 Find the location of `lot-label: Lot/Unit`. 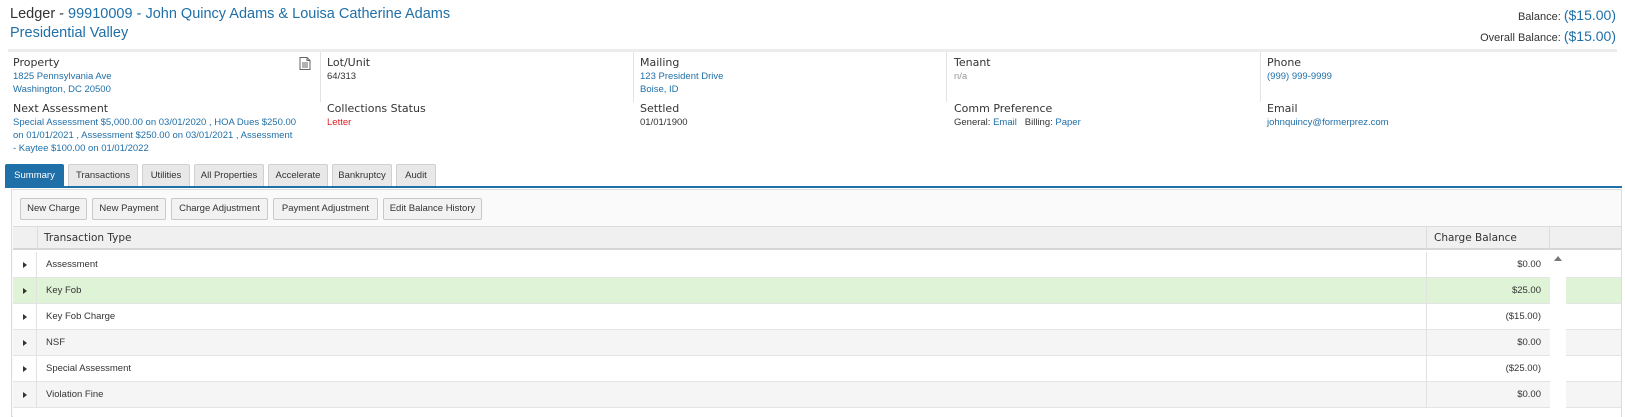

lot-label: Lot/Unit is located at coordinates (349, 62).